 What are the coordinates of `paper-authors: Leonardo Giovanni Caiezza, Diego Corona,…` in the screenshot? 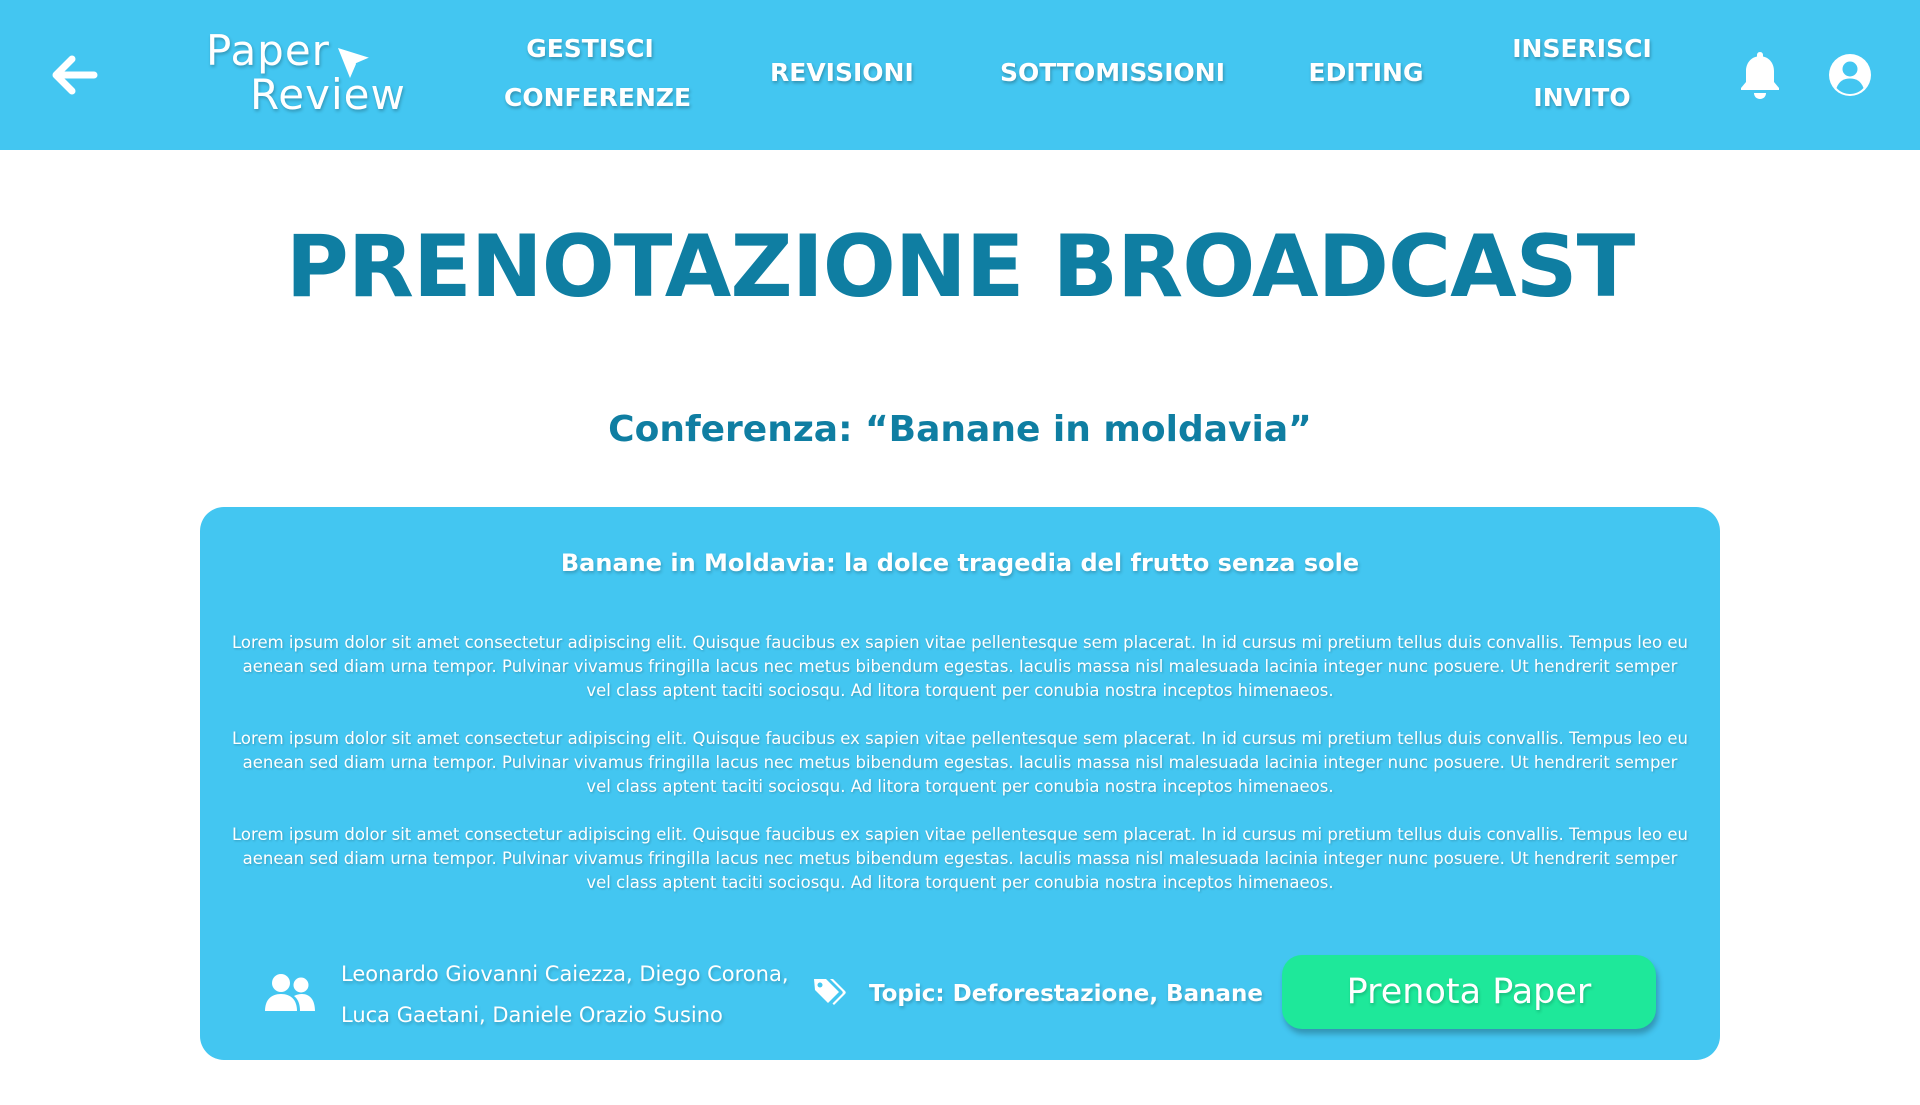 It's located at (565, 994).